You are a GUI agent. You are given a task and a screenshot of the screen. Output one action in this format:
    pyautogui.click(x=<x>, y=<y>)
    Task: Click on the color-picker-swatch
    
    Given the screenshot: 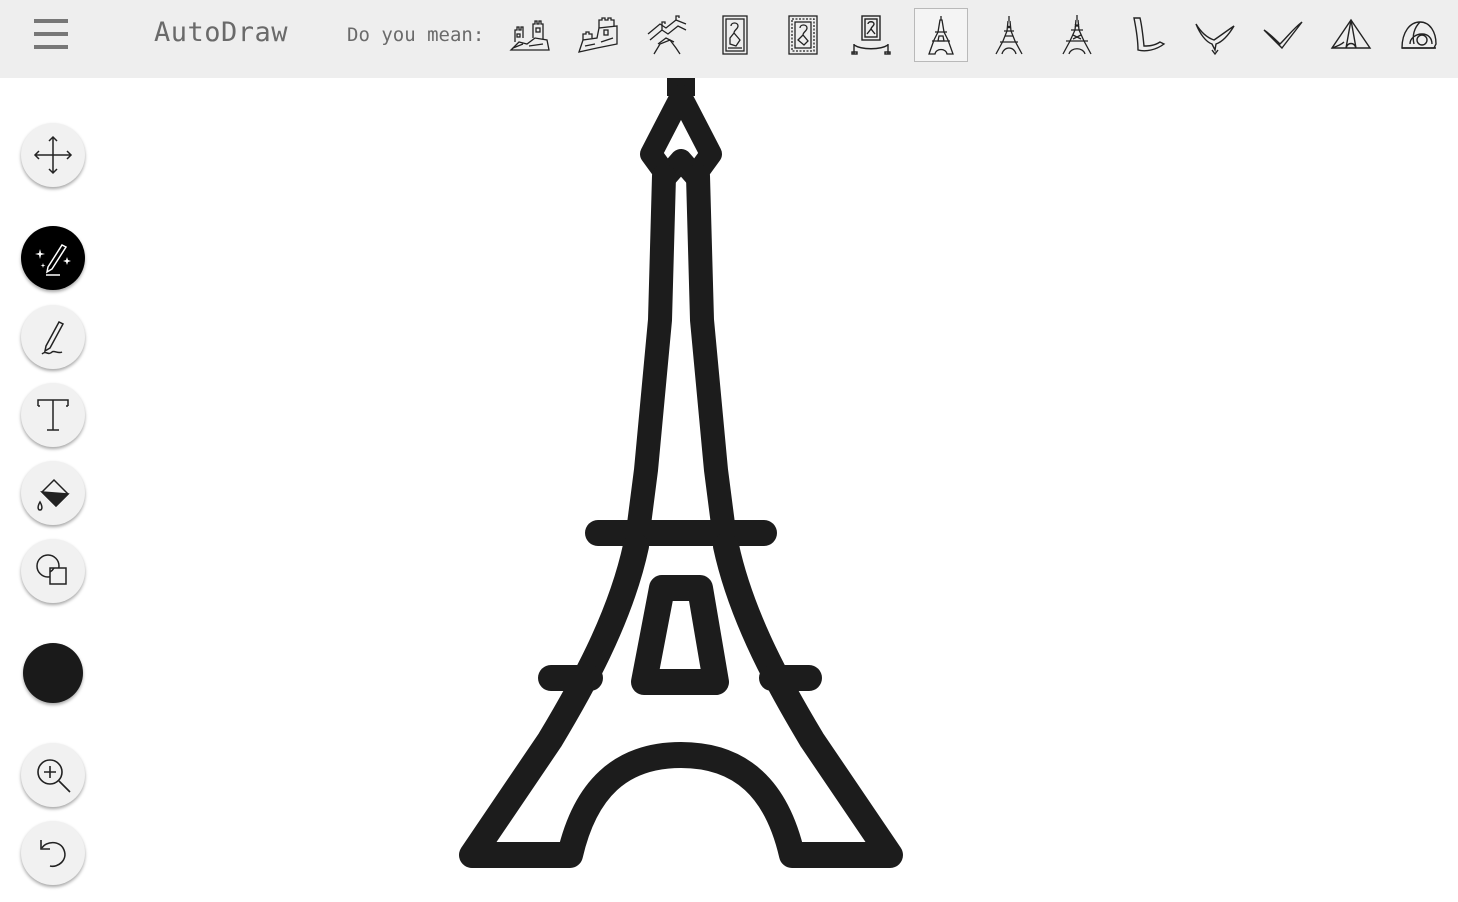 What is the action you would take?
    pyautogui.click(x=53, y=673)
    